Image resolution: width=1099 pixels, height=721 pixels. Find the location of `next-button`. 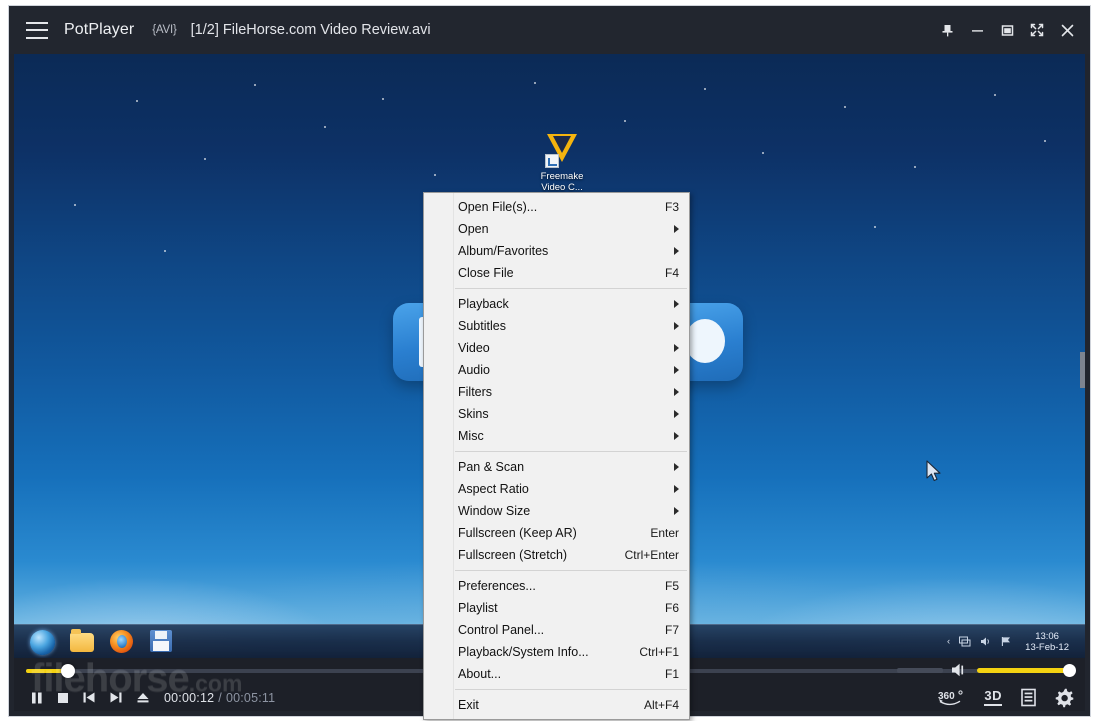

next-button is located at coordinates (116, 697).